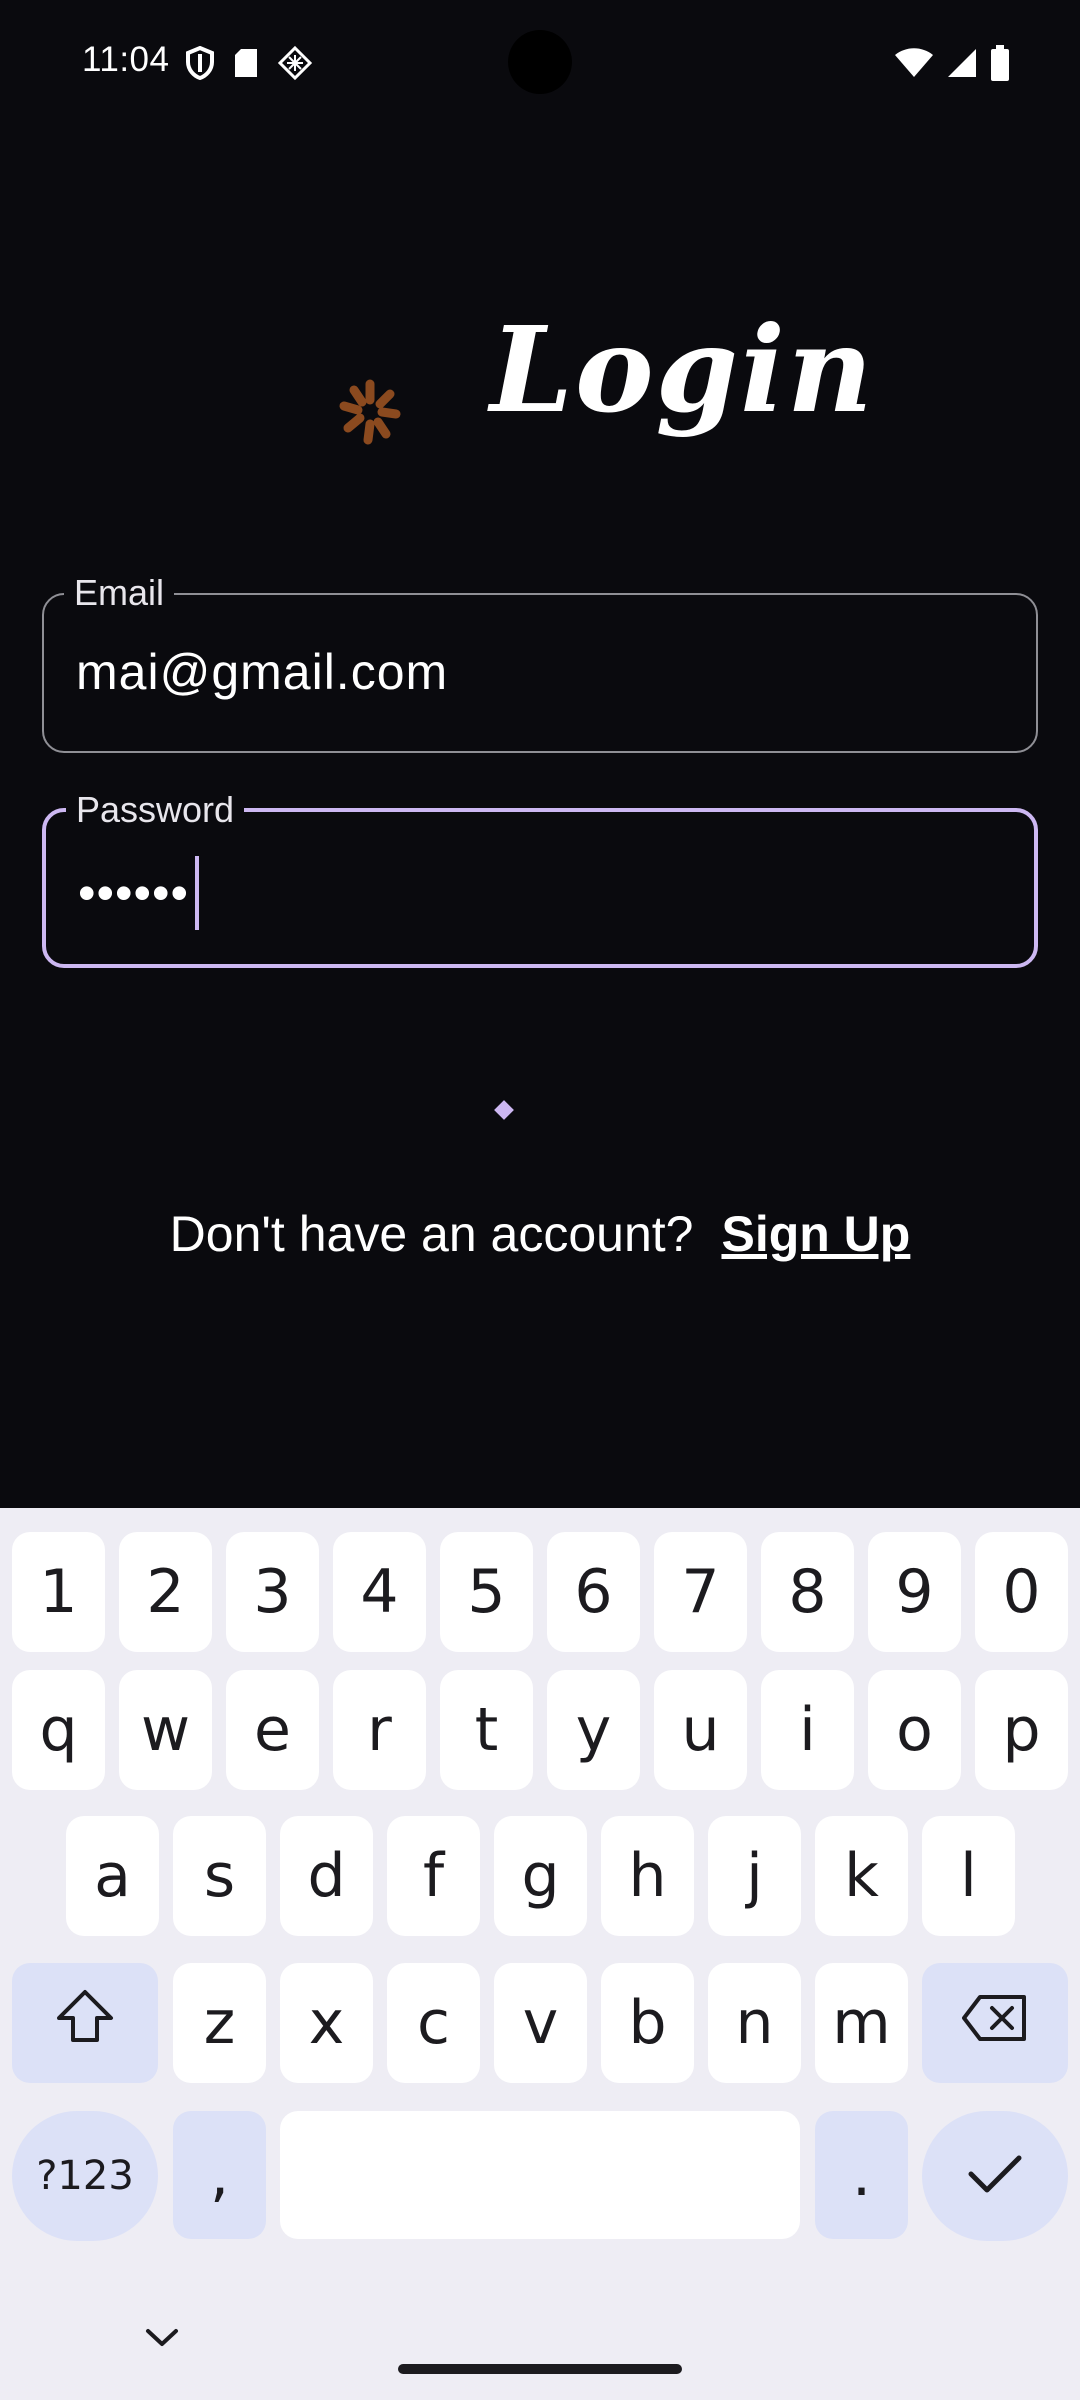 This screenshot has width=1080, height=2400. Describe the element at coordinates (58, 1730) in the screenshot. I see `key-q: q` at that location.